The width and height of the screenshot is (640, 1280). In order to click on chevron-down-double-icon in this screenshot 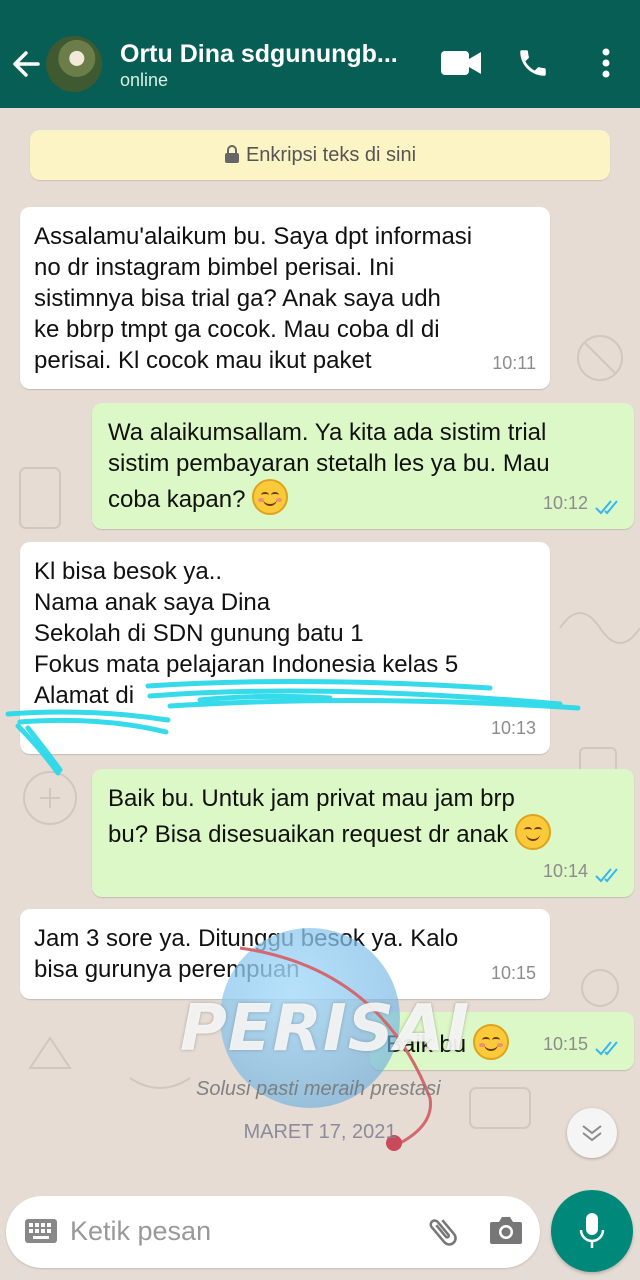, I will do `click(592, 1133)`.